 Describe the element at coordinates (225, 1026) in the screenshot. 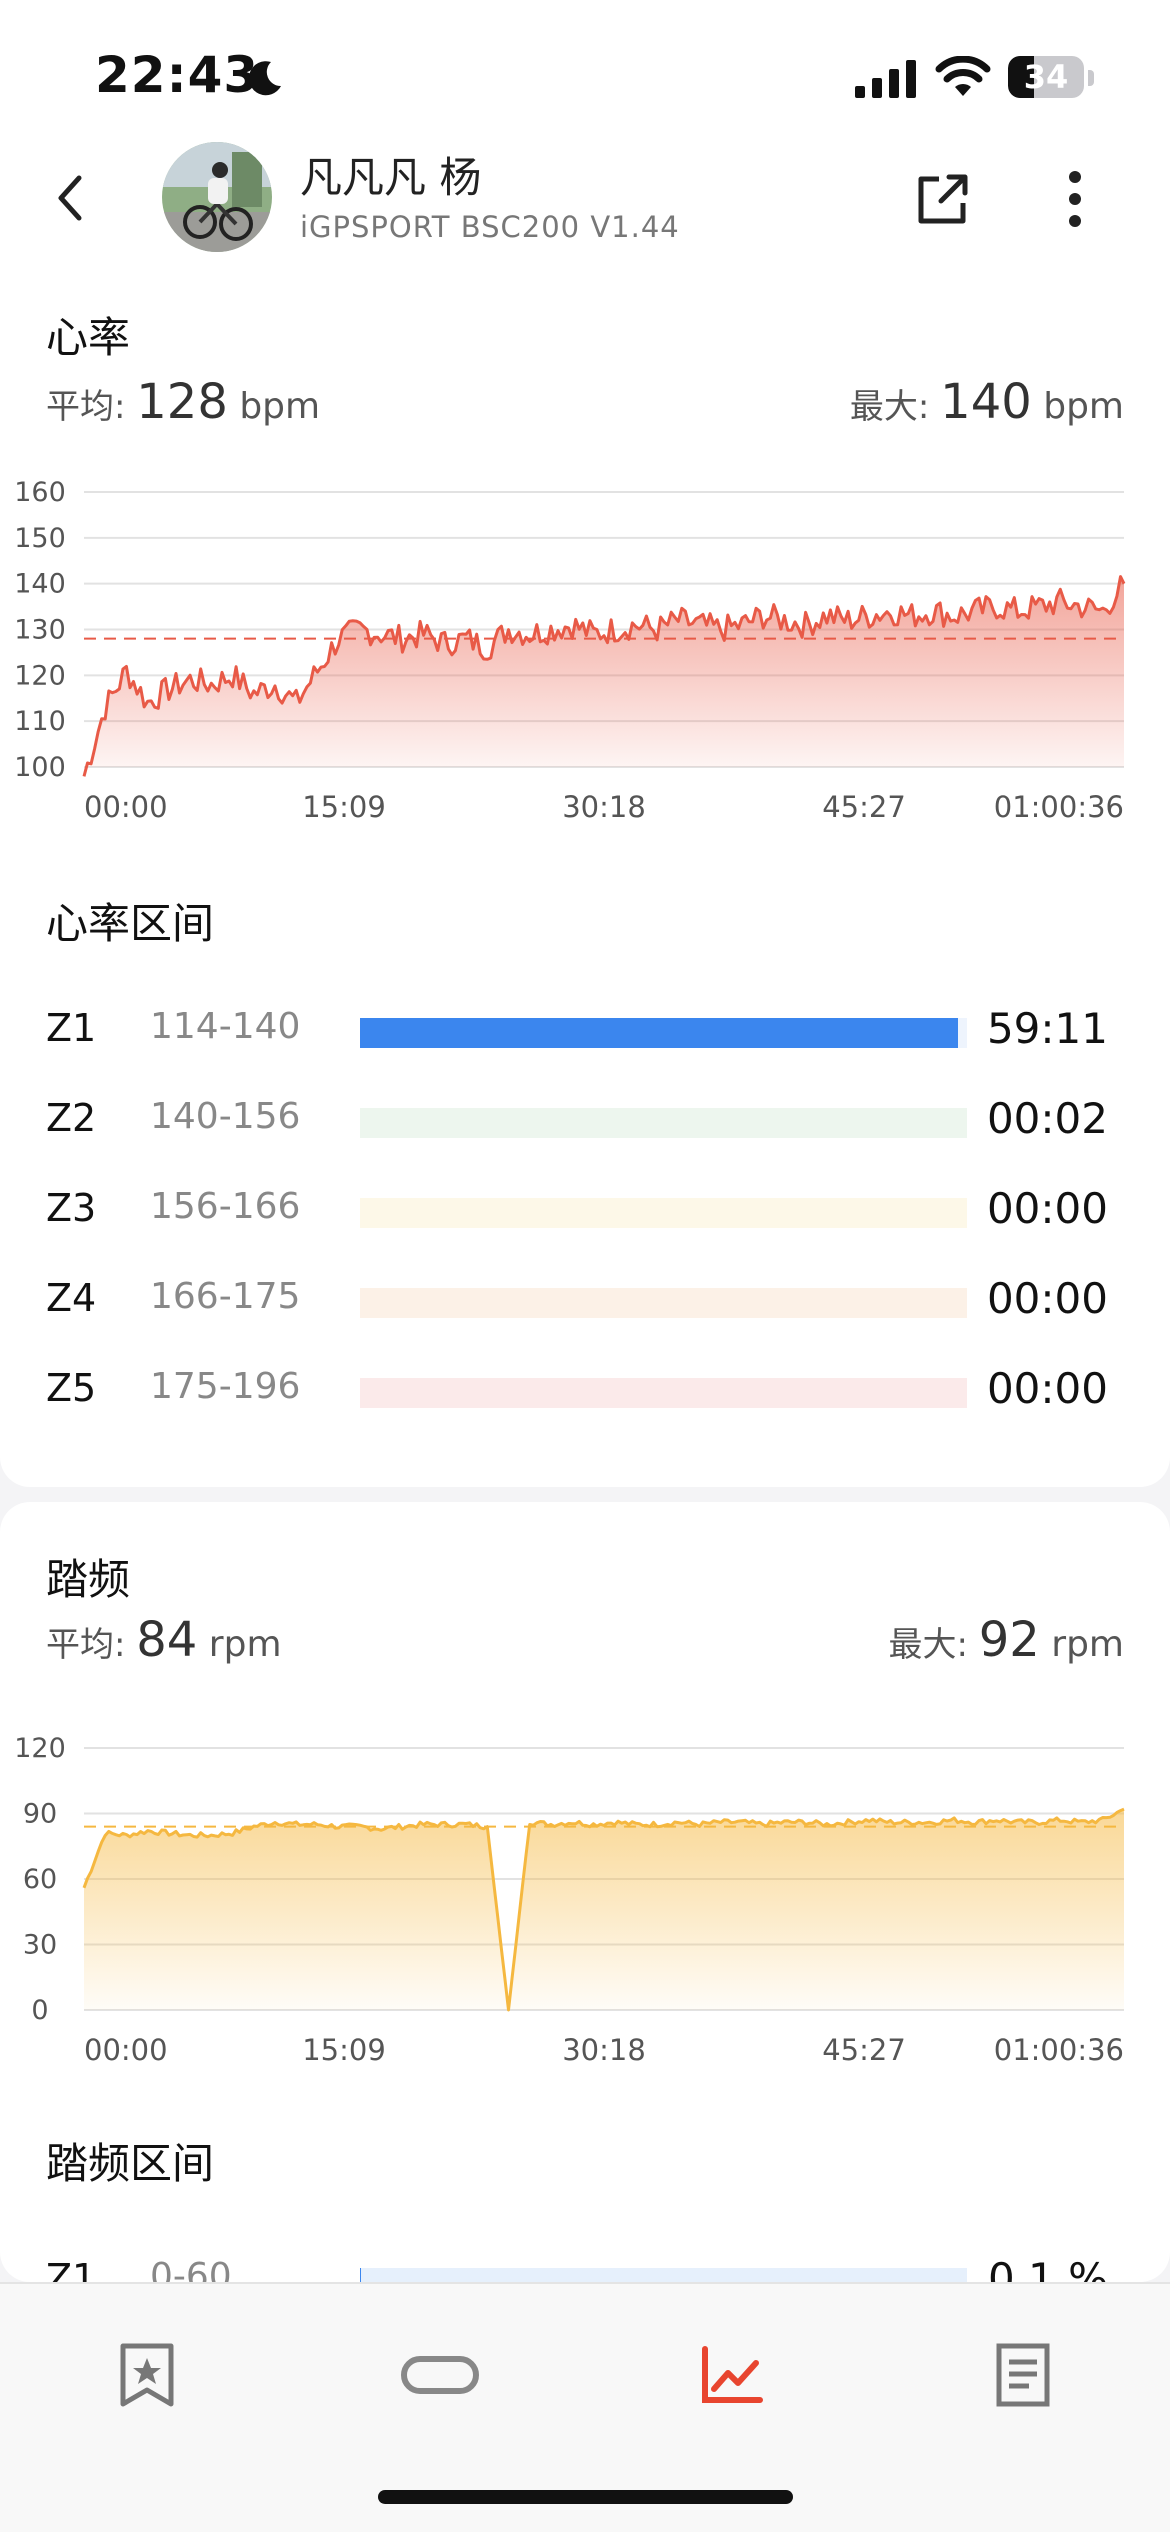

I see `zone-range: 114-140` at that location.